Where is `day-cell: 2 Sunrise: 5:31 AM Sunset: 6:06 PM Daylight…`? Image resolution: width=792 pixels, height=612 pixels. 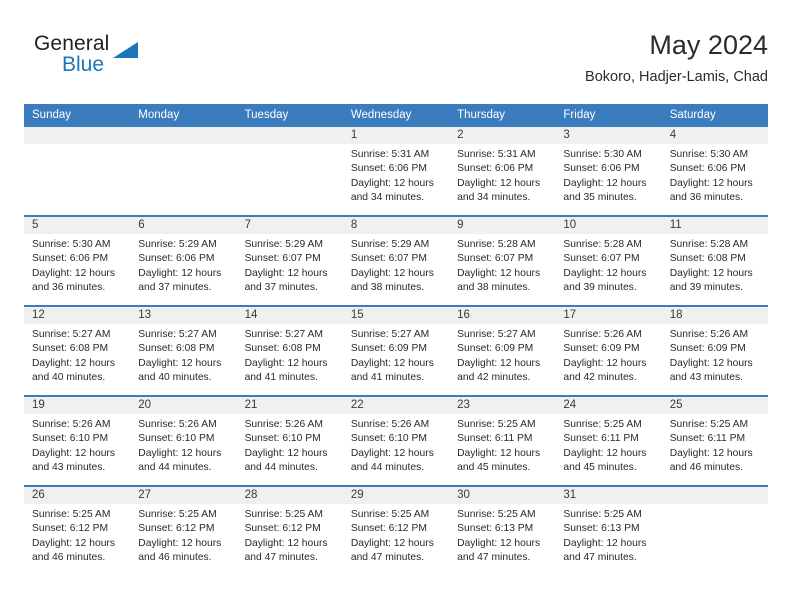 day-cell: 2 Sunrise: 5:31 AM Sunset: 6:06 PM Daylight… is located at coordinates (502, 171).